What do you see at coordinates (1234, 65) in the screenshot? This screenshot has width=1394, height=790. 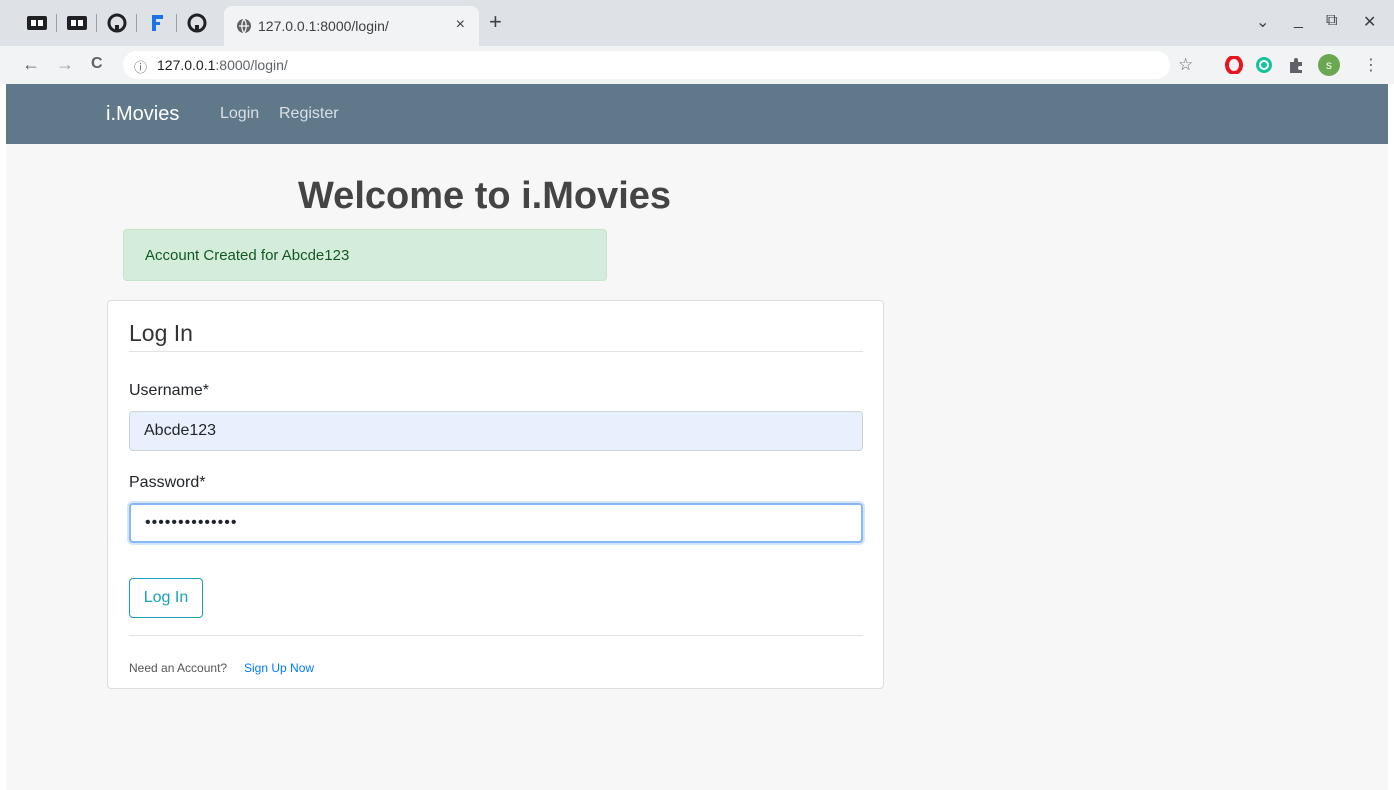 I see `opera-extension-icon` at bounding box center [1234, 65].